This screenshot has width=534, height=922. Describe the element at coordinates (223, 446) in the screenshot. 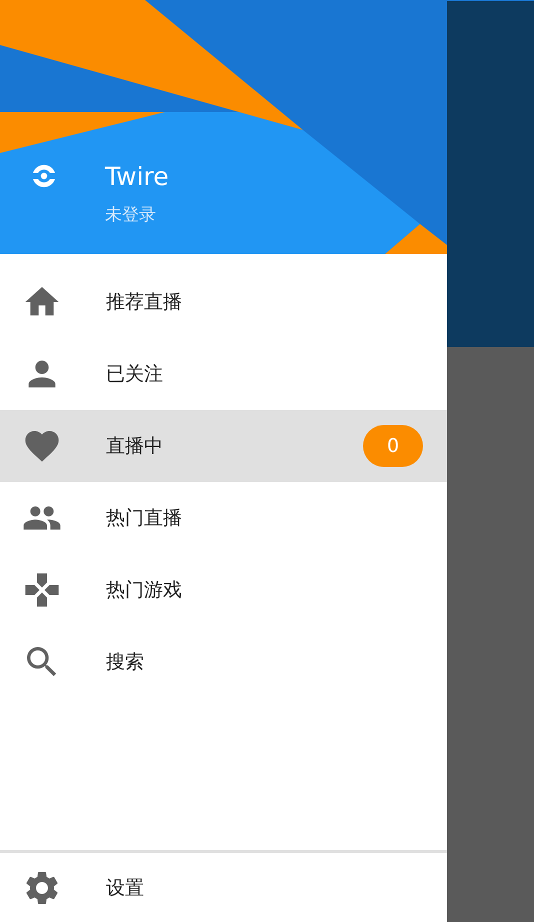

I see `menu-item: 直播中 0` at that location.